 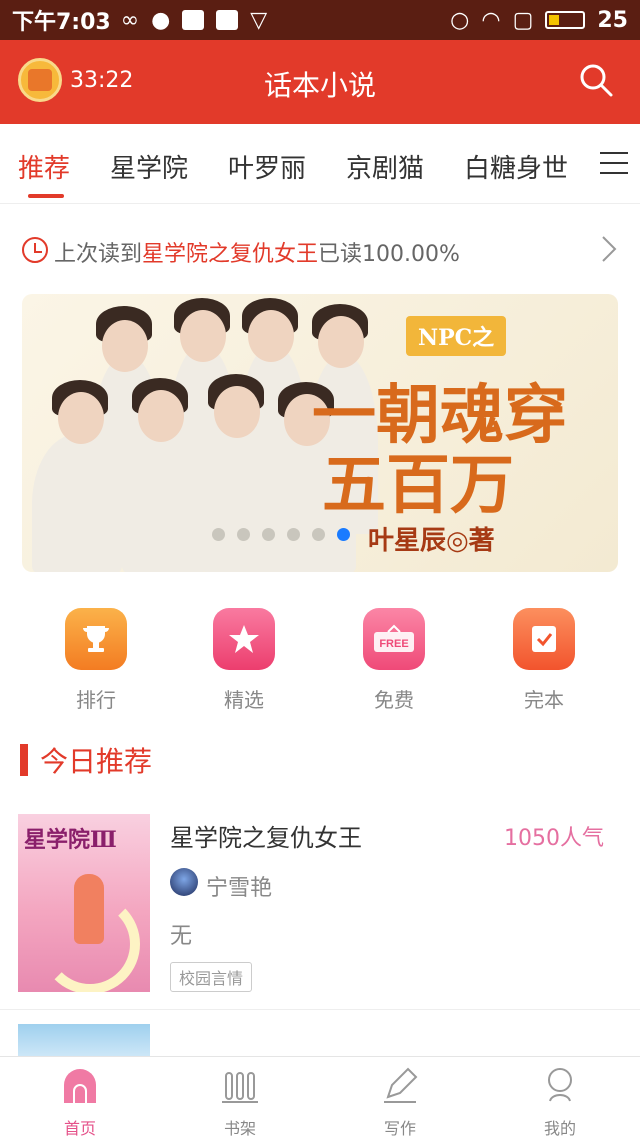 What do you see at coordinates (320, 164) in the screenshot?
I see `category-tabs: 推荐 星学院 叶罗丽 京剧猫 白糖身世` at bounding box center [320, 164].